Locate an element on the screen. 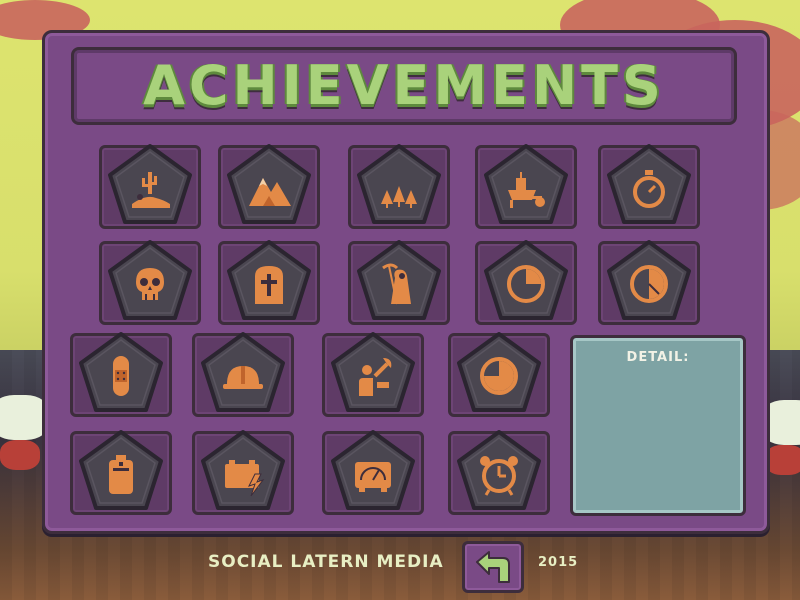  skull-icon is located at coordinates (150, 284).